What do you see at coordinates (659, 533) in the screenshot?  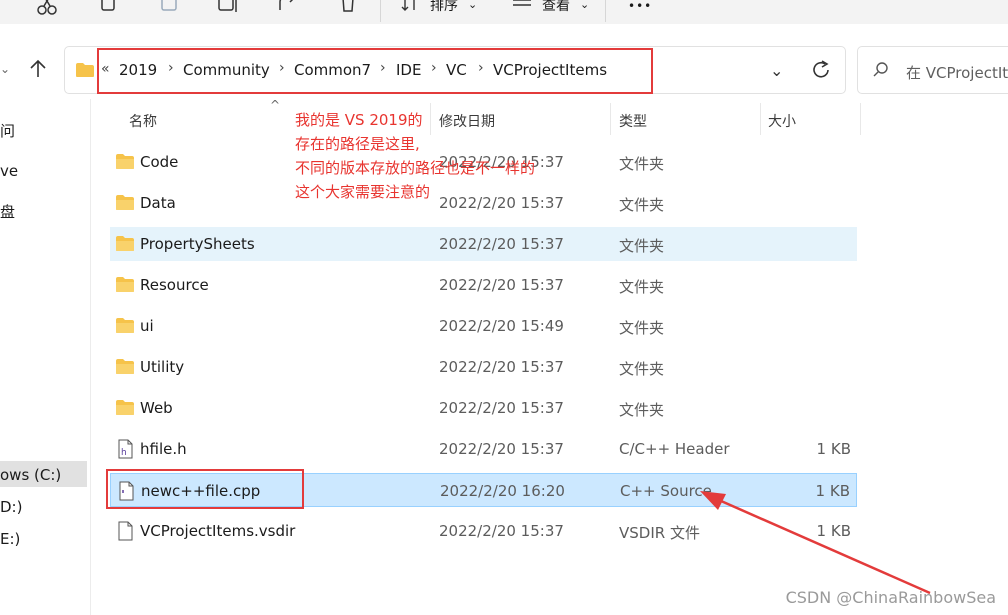 I see `file-type: VSDIR 文件` at bounding box center [659, 533].